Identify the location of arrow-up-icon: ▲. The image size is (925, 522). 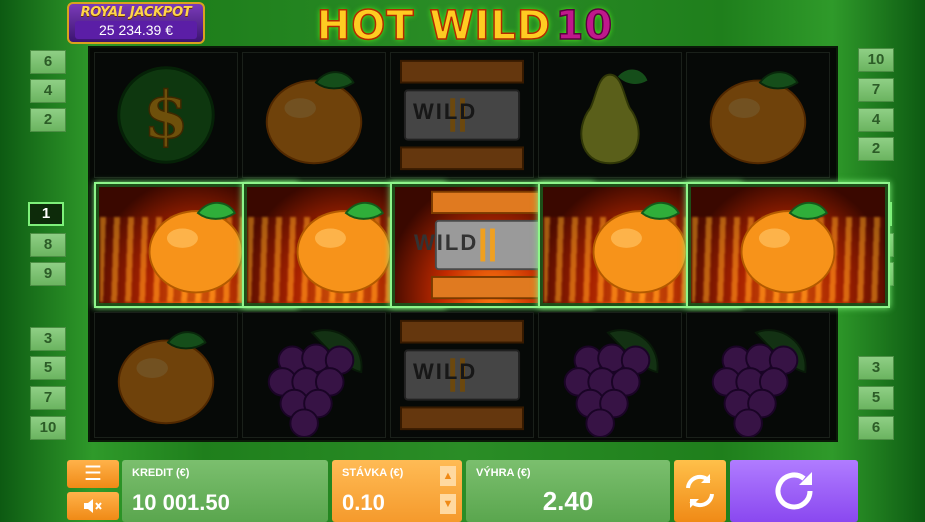
(448, 476).